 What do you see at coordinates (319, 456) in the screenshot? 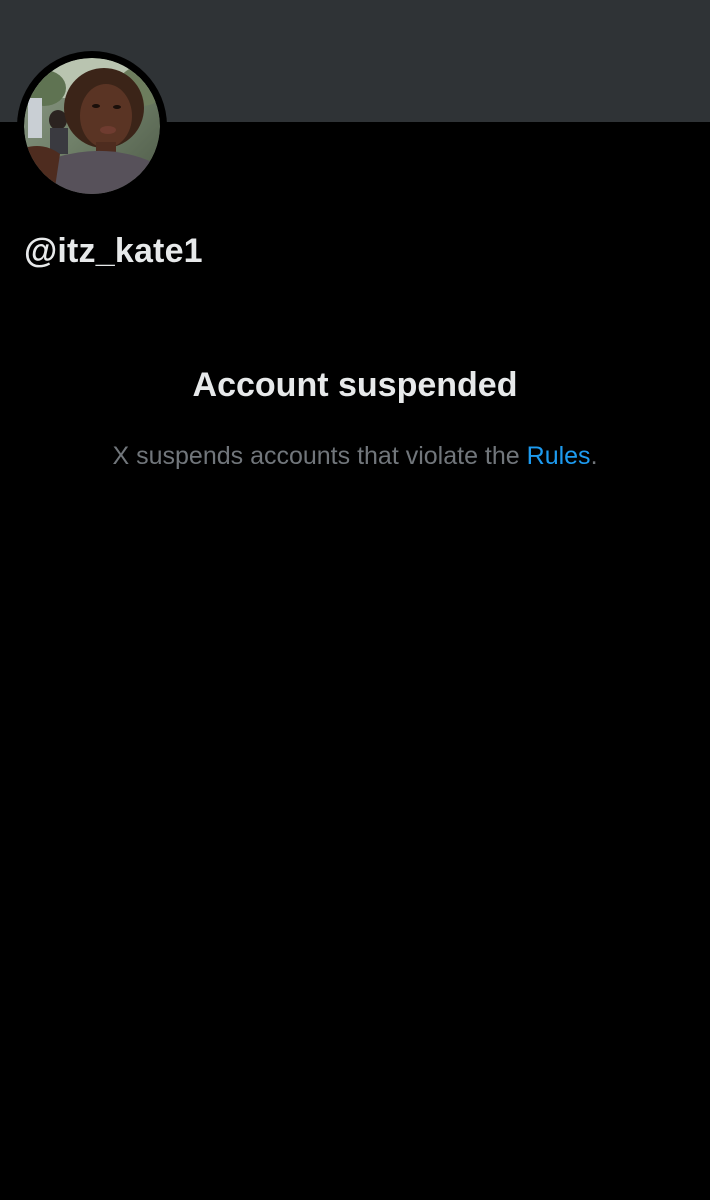
I see `suspension-description-text: X suspends accounts that violate the` at bounding box center [319, 456].